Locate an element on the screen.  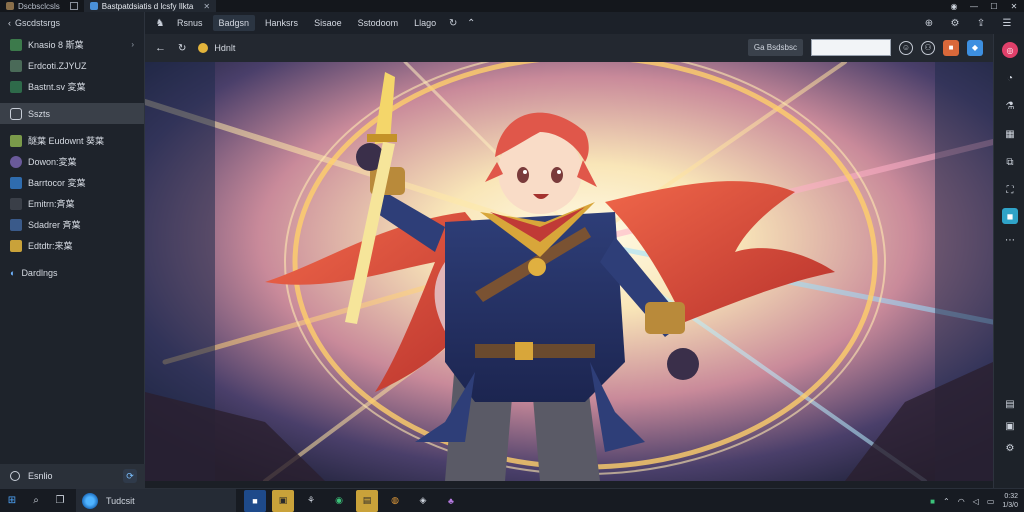
menu-icon: ☰ is located at coordinates (1007, 23).